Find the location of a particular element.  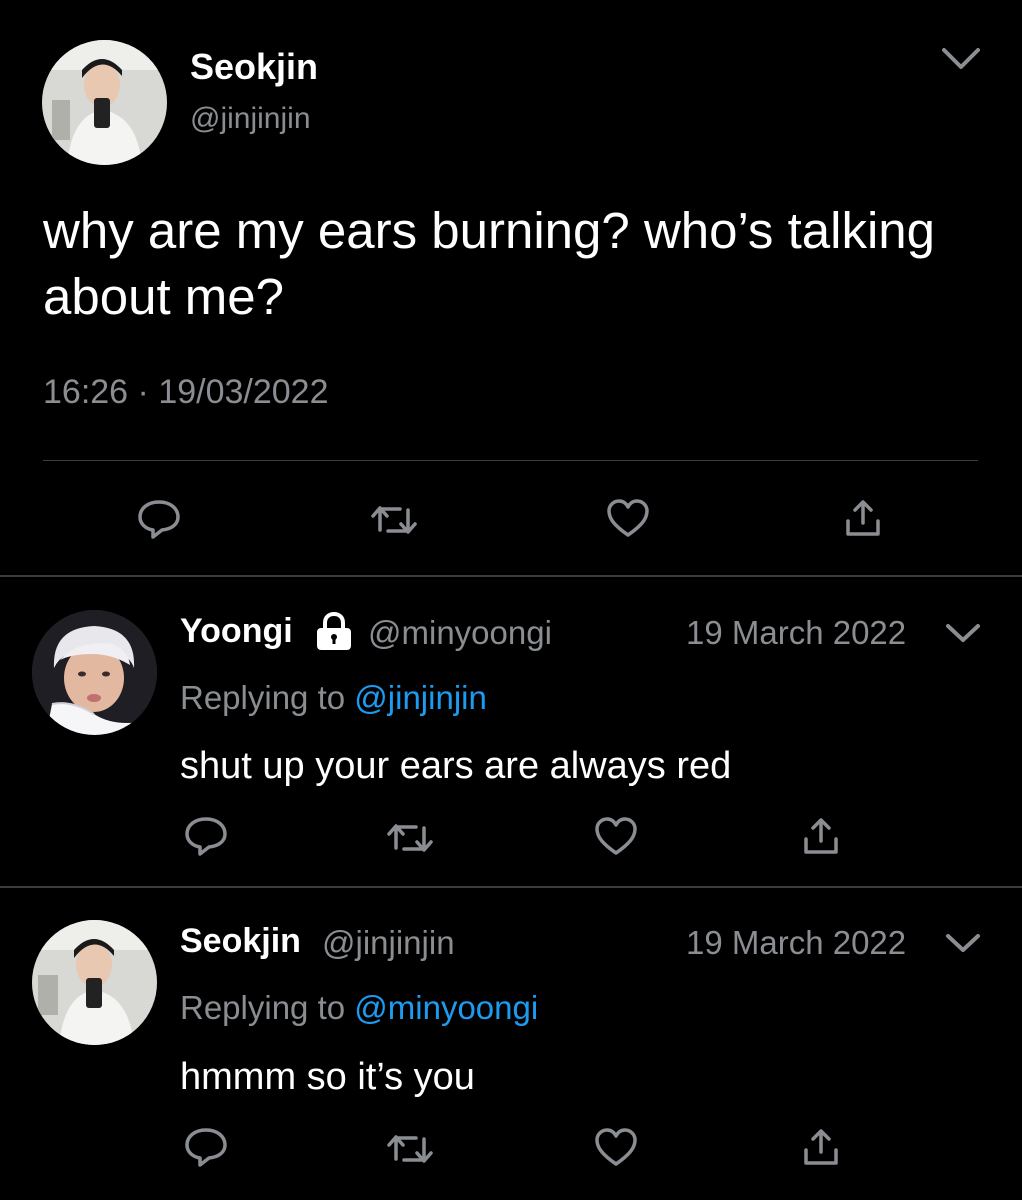

replying-to-line: Replying to @jinjinjin is located at coordinates (333, 698).